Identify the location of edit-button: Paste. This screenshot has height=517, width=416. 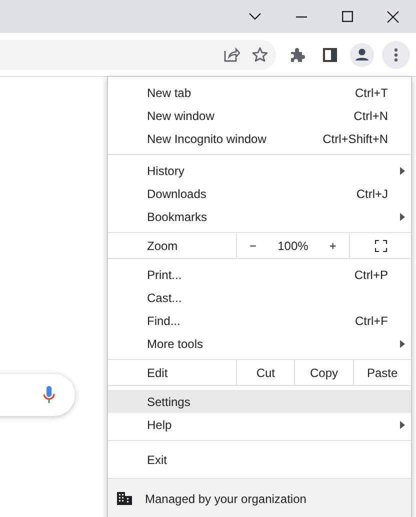
(381, 372).